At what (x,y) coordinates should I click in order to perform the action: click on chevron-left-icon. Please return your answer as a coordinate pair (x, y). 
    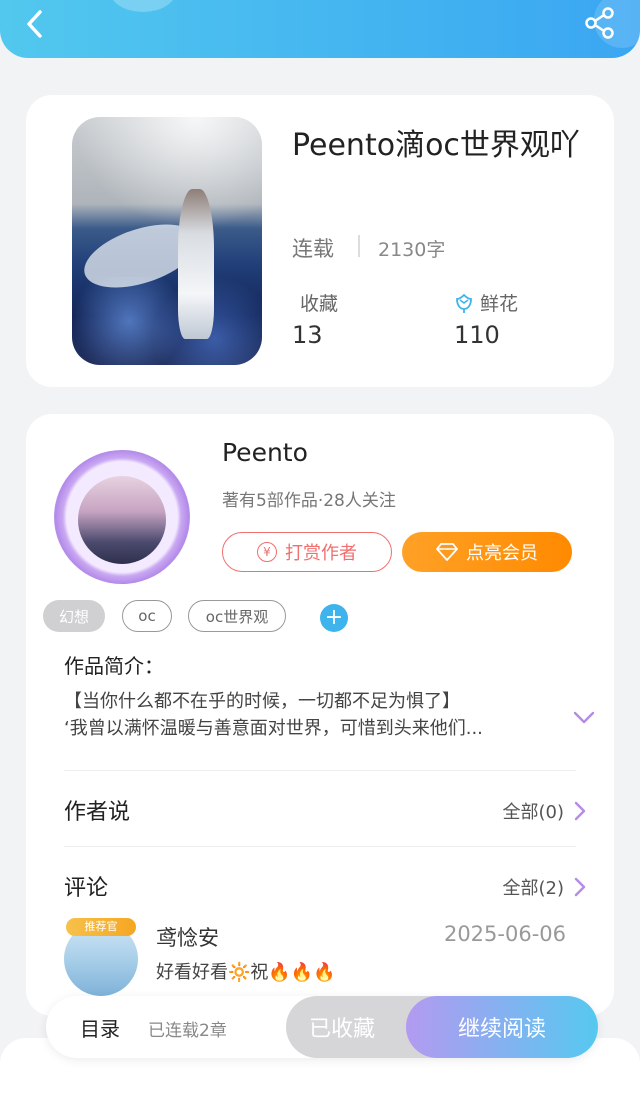
    Looking at the image, I should click on (34, 24).